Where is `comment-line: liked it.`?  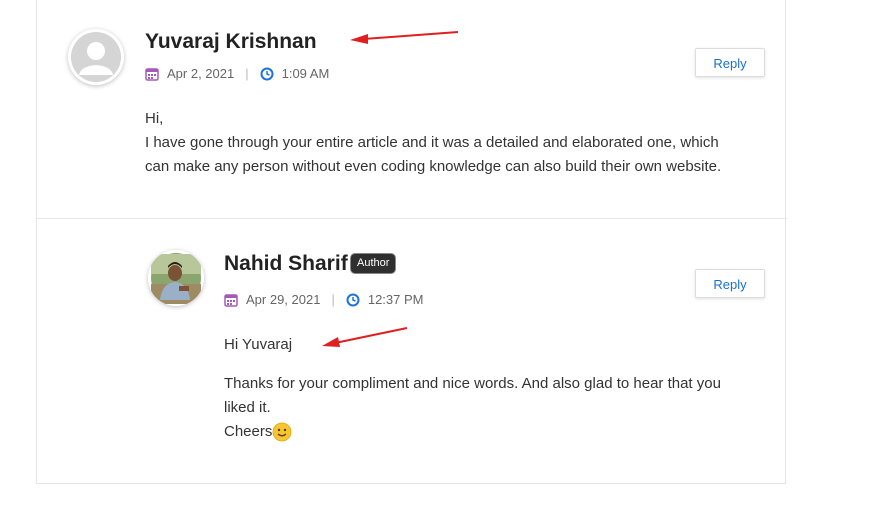
comment-line: liked it. is located at coordinates (247, 407).